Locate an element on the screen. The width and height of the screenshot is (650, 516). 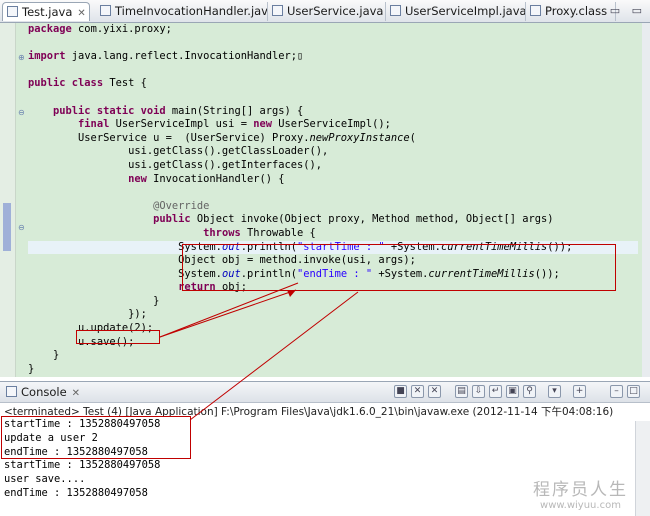
tab-label: Test.java is located at coordinates (47, 12).